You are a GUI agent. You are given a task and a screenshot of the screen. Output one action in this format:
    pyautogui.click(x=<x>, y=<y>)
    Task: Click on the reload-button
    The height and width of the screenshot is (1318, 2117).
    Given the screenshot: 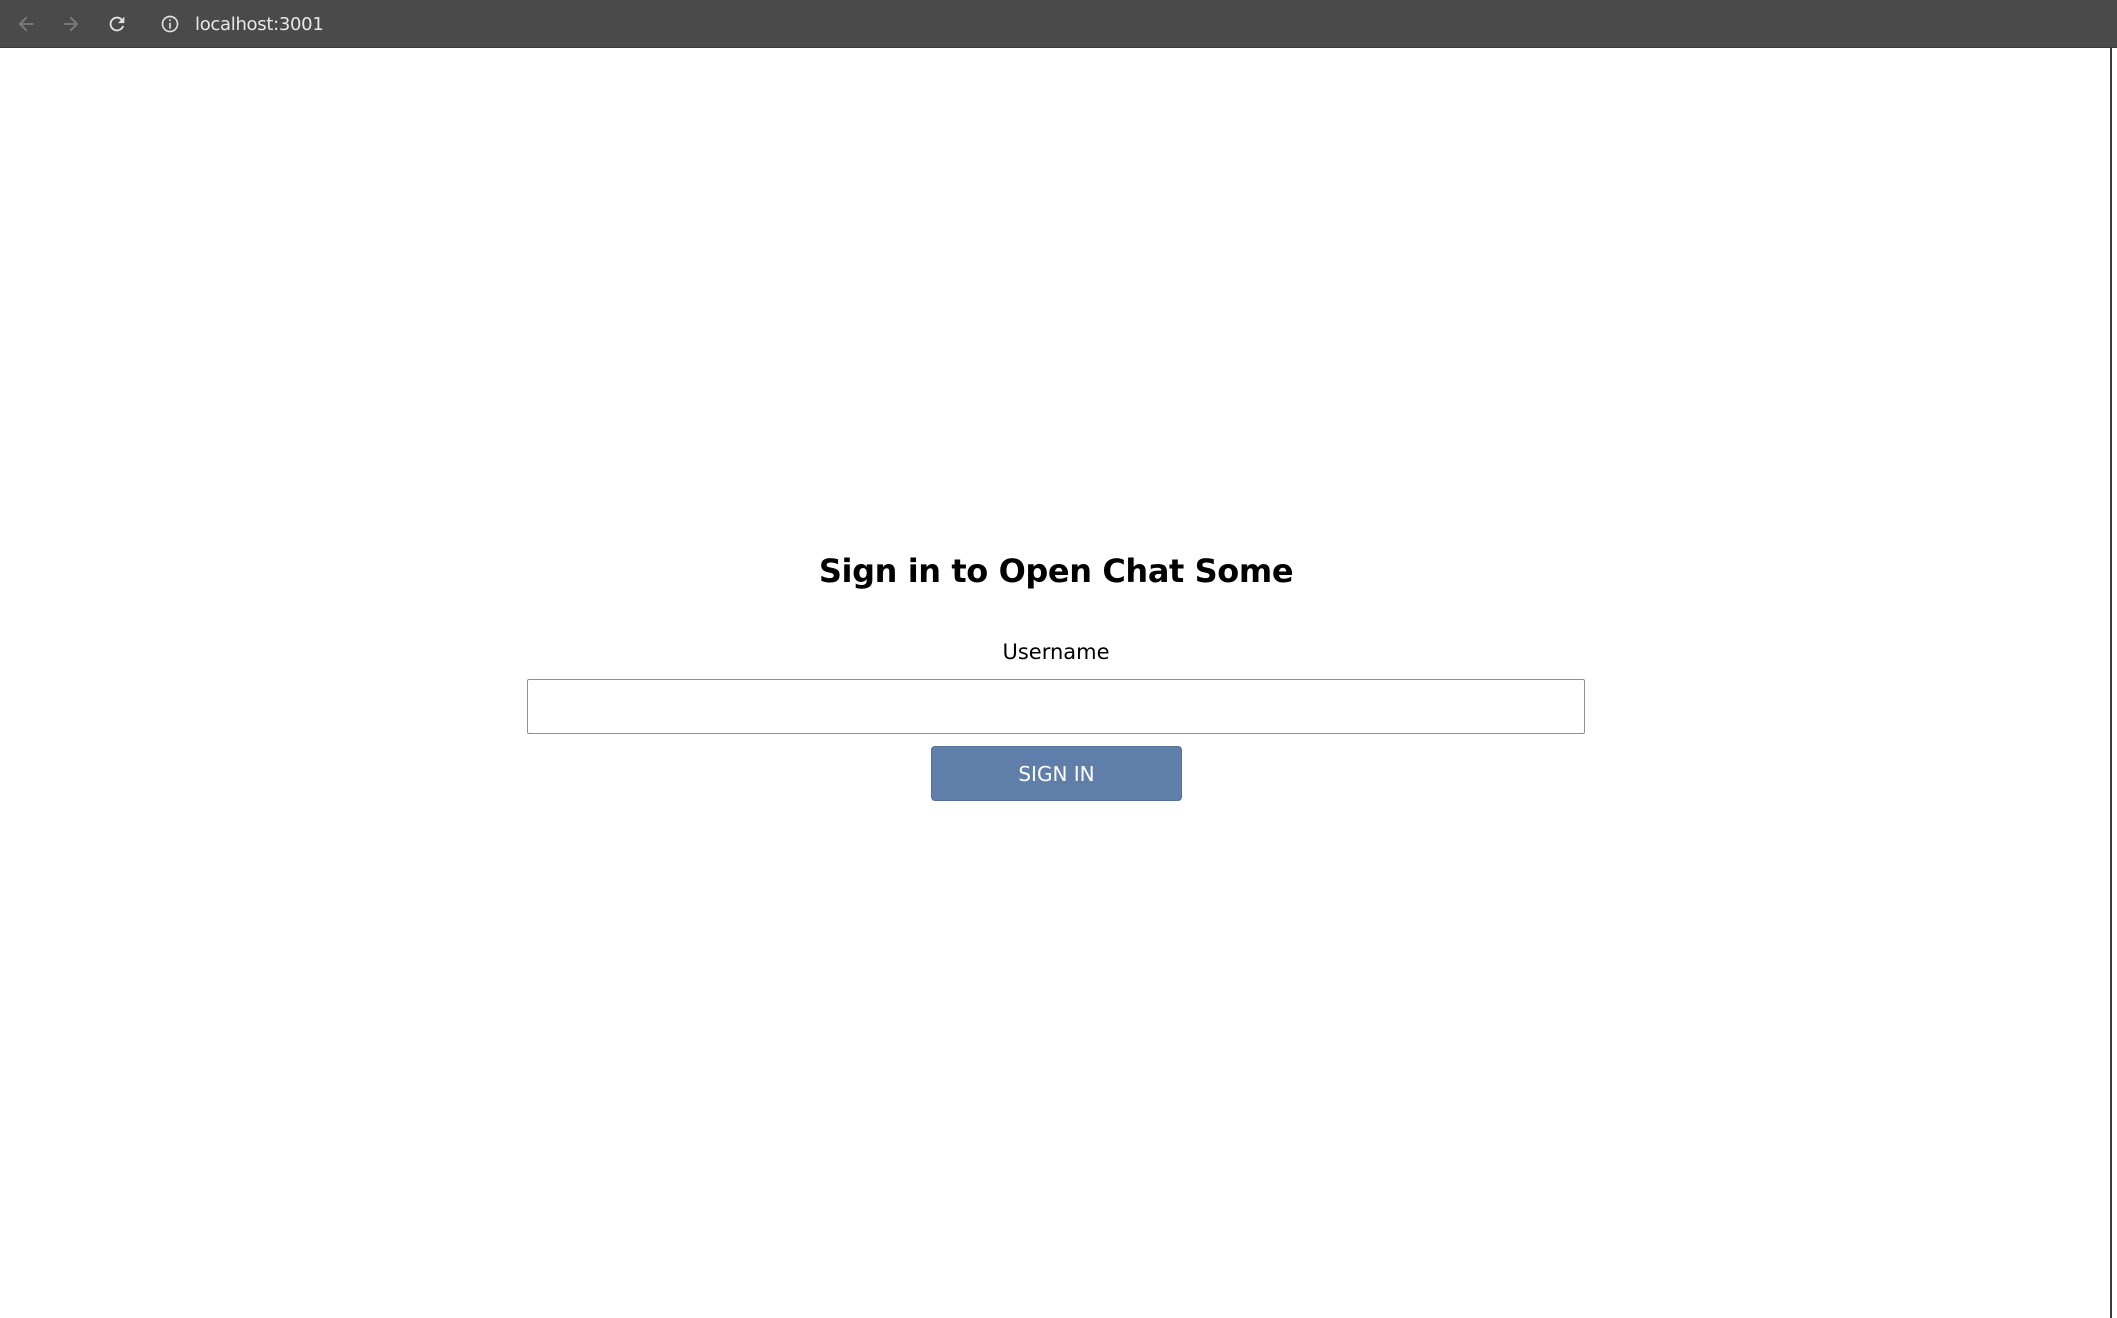 What is the action you would take?
    pyautogui.click(x=117, y=24)
    